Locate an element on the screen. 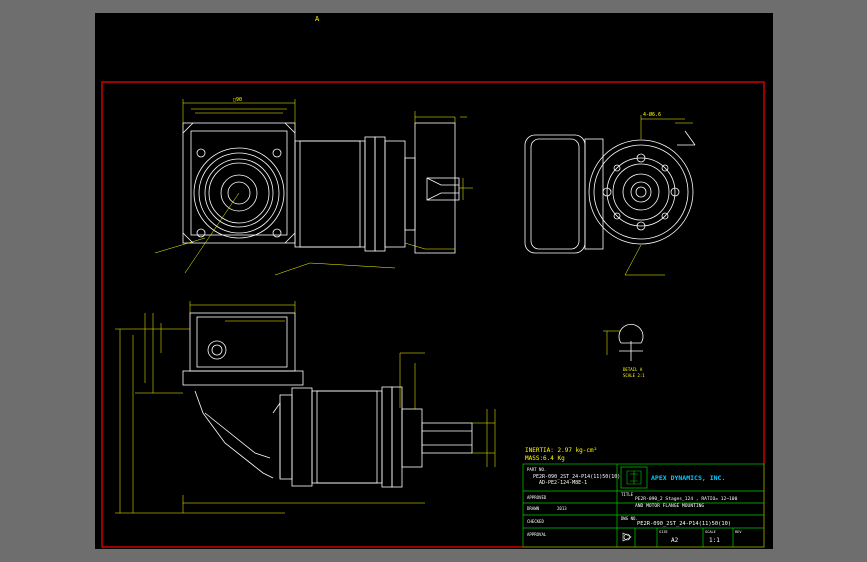  side-dim-top: 4-Ø6.6 is located at coordinates (652, 114).